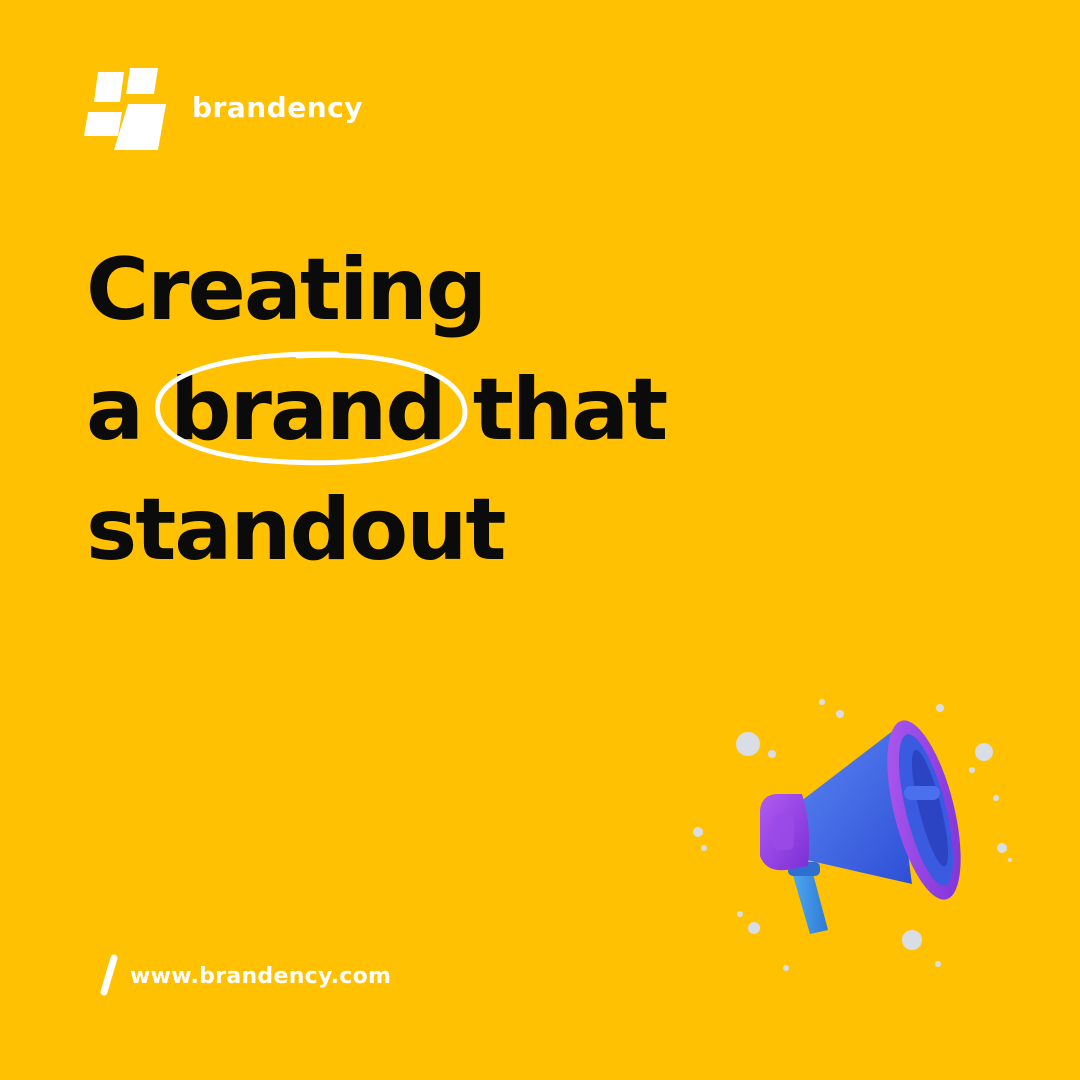 The image size is (1080, 1080). I want to click on megaphone-icon, so click(852, 835).